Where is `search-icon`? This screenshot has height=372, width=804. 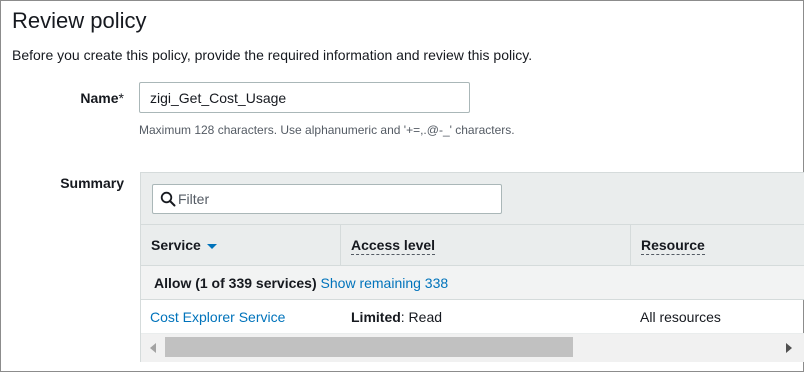
search-icon is located at coordinates (168, 199).